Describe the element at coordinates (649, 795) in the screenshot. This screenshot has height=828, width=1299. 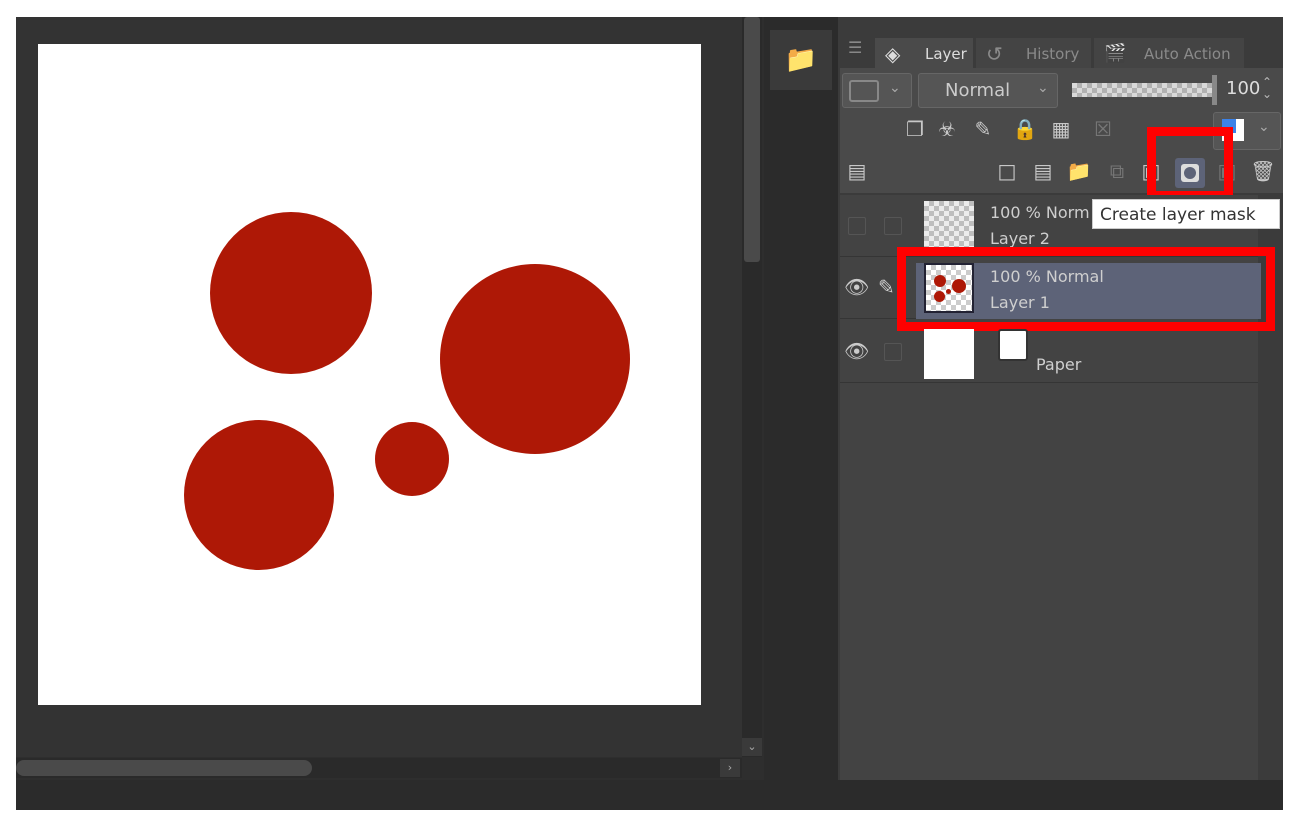
I see `status-bar` at that location.